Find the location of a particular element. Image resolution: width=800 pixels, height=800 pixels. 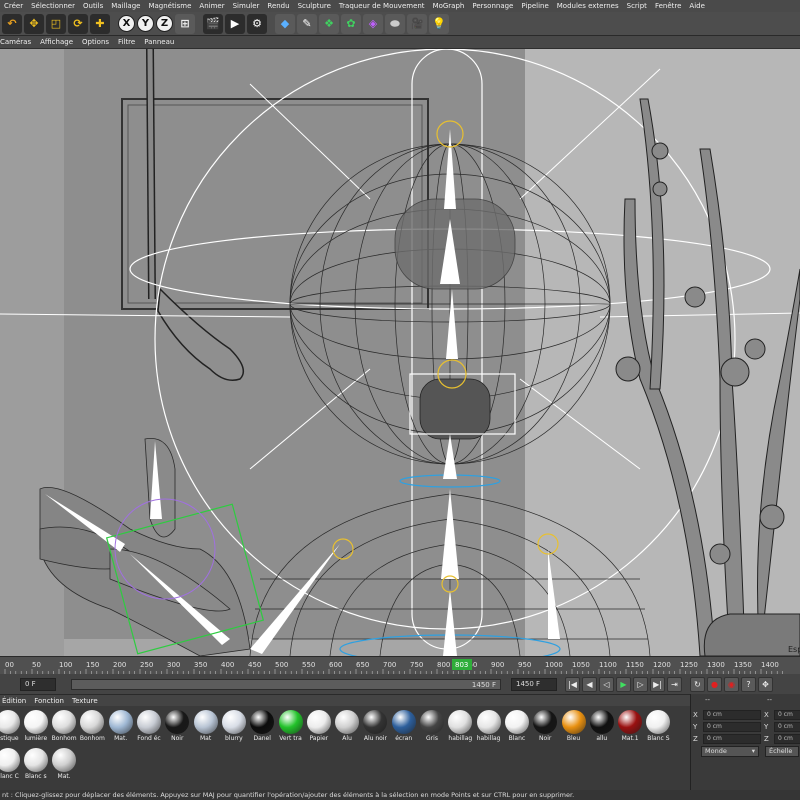

menu-item-0: Créer is located at coordinates (13, 6).